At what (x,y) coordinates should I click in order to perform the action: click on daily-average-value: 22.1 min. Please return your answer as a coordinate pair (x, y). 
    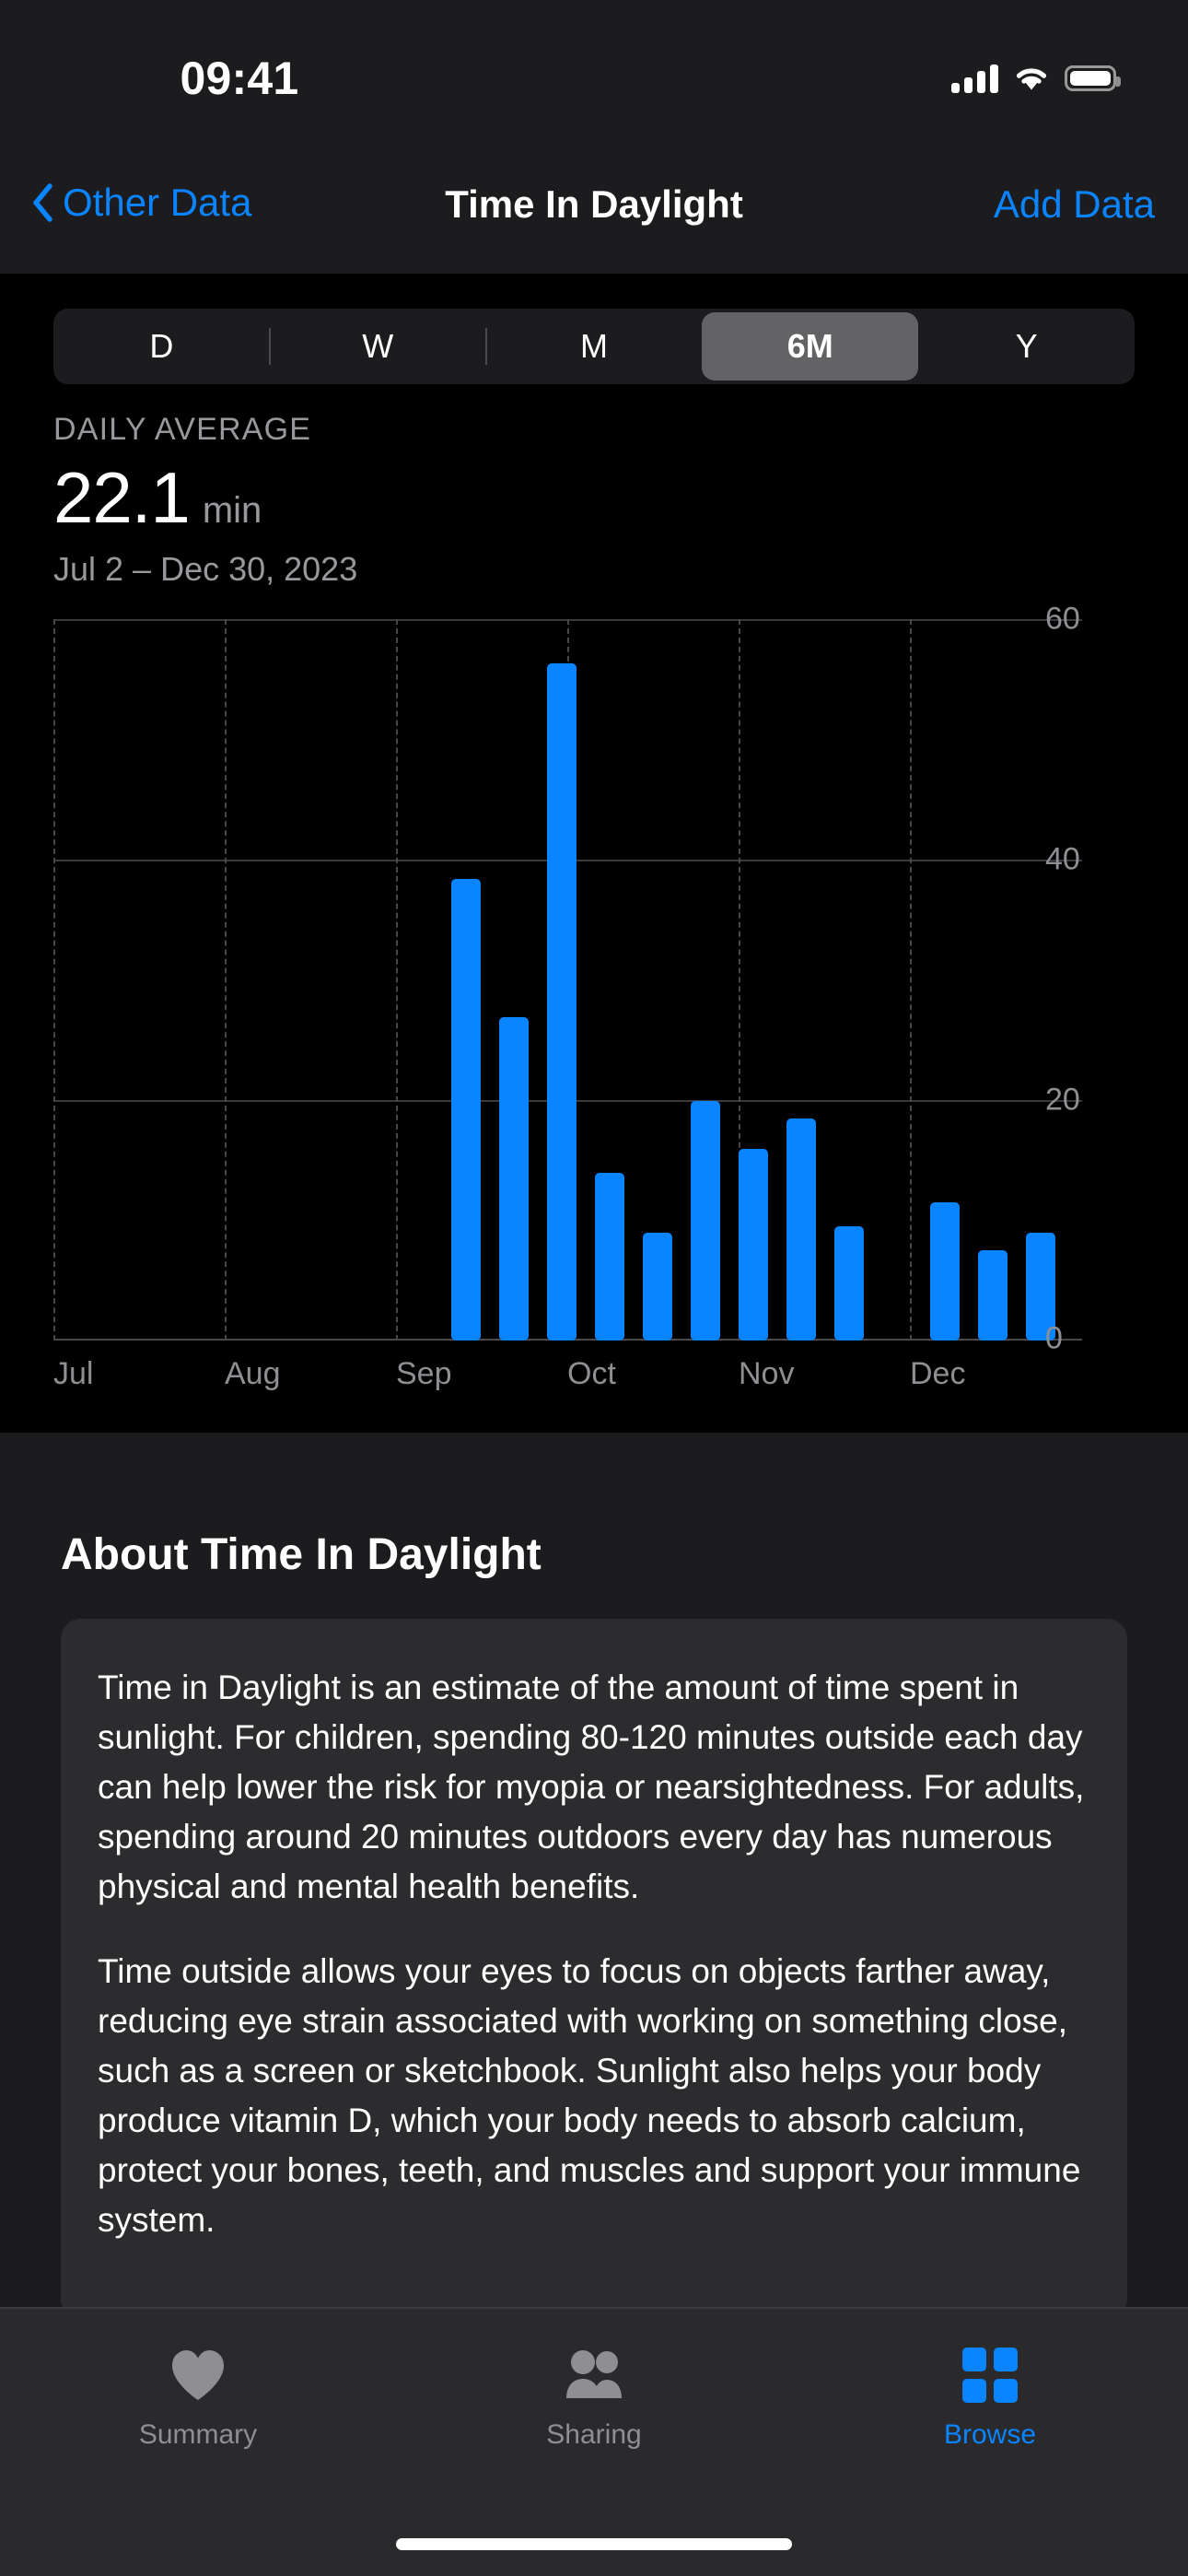
    Looking at the image, I should click on (157, 498).